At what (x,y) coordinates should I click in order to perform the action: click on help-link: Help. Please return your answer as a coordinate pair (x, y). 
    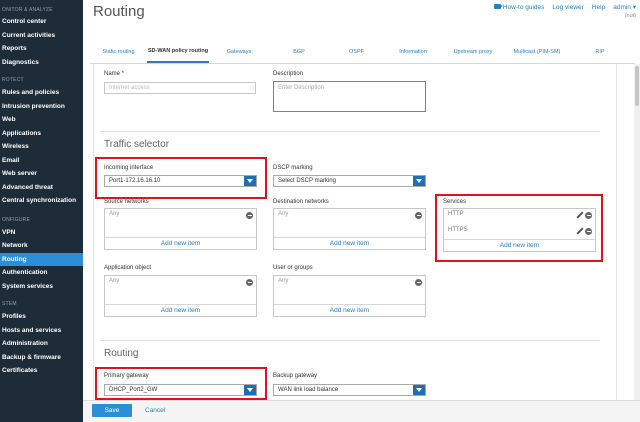
    Looking at the image, I should click on (598, 7).